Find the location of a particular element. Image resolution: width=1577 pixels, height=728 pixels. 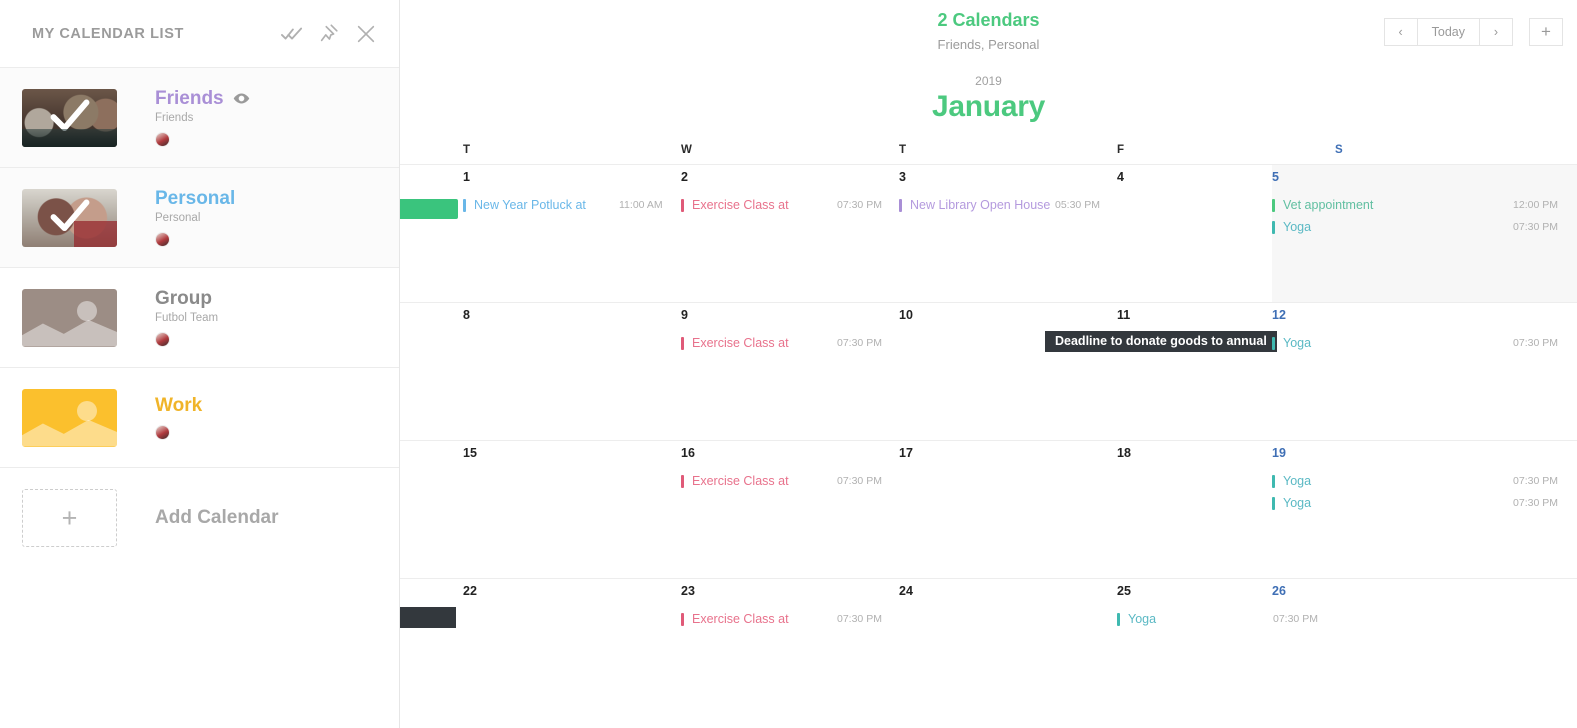

day-number: 8 is located at coordinates (466, 315).